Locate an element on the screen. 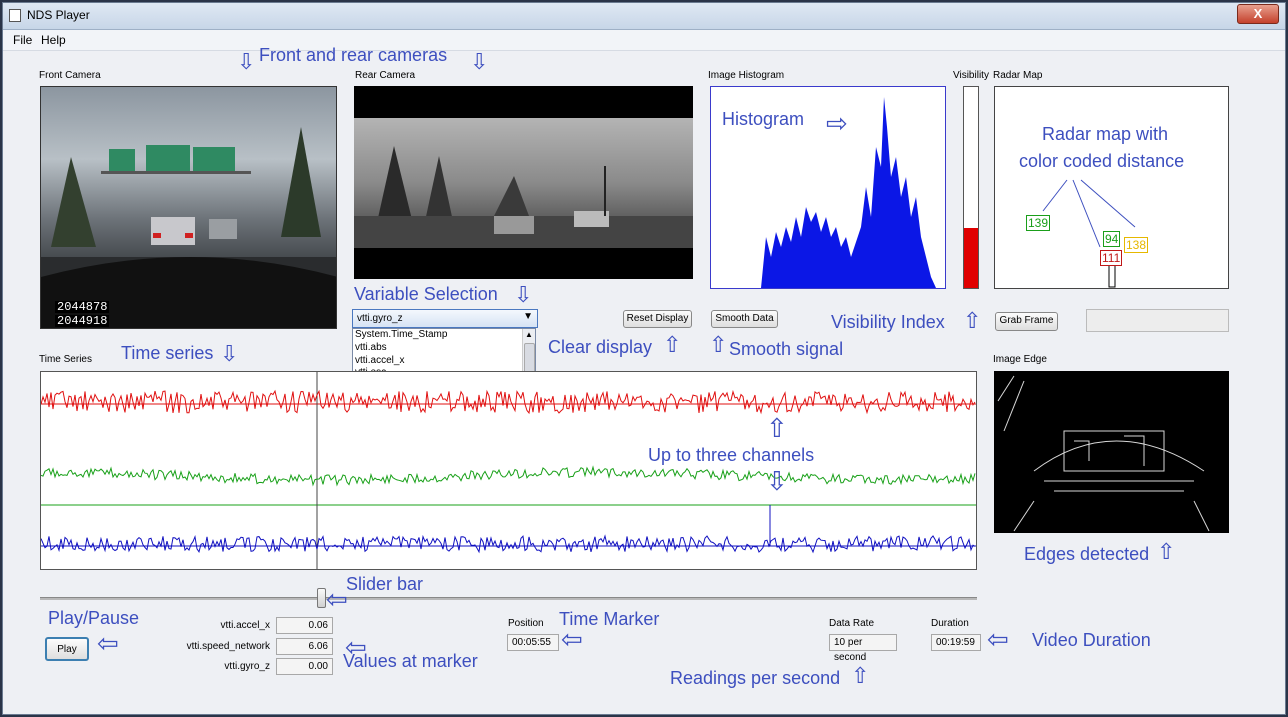 The width and height of the screenshot is (1288, 717). radar-map-label: Radar Map is located at coordinates (1018, 75).